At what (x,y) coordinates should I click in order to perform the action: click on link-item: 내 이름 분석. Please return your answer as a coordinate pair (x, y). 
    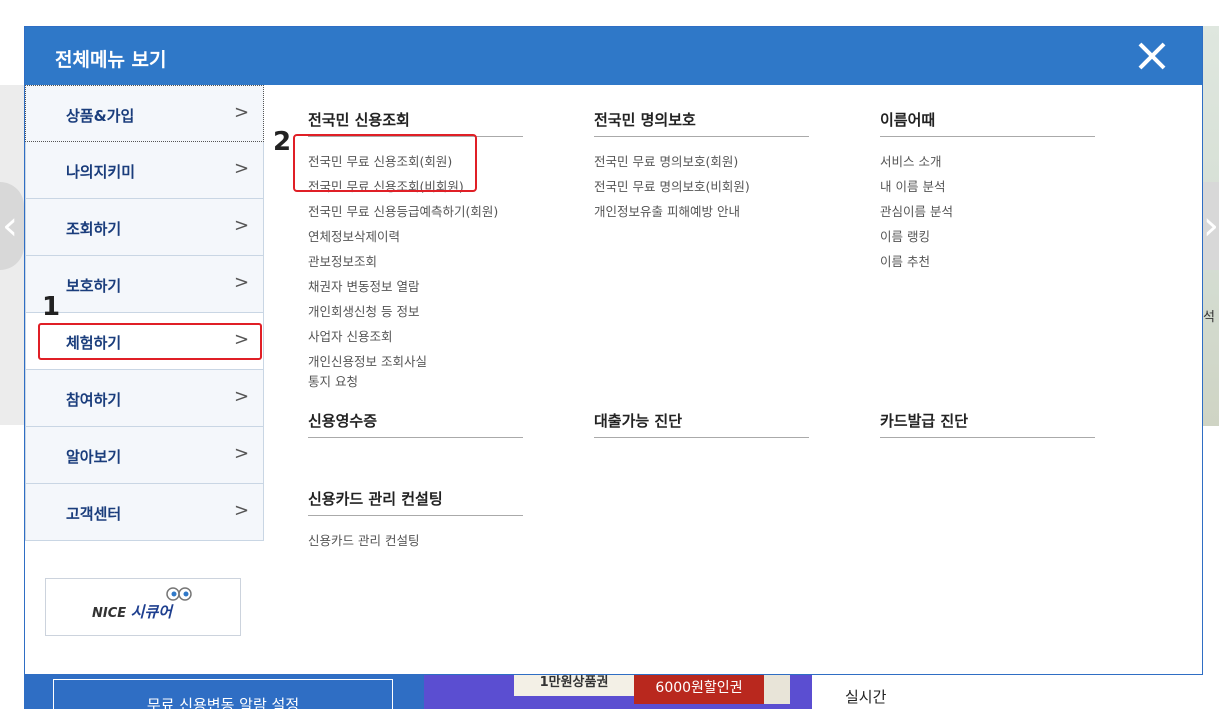
    Looking at the image, I should click on (987, 186).